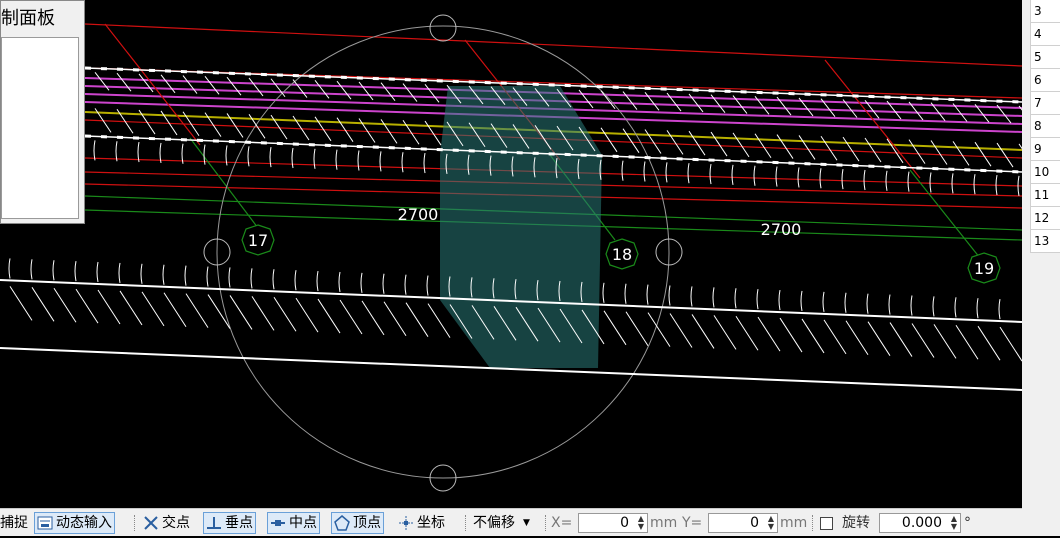 This screenshot has width=1060, height=538. I want to click on axis-marker-19: 19, so click(984, 268).